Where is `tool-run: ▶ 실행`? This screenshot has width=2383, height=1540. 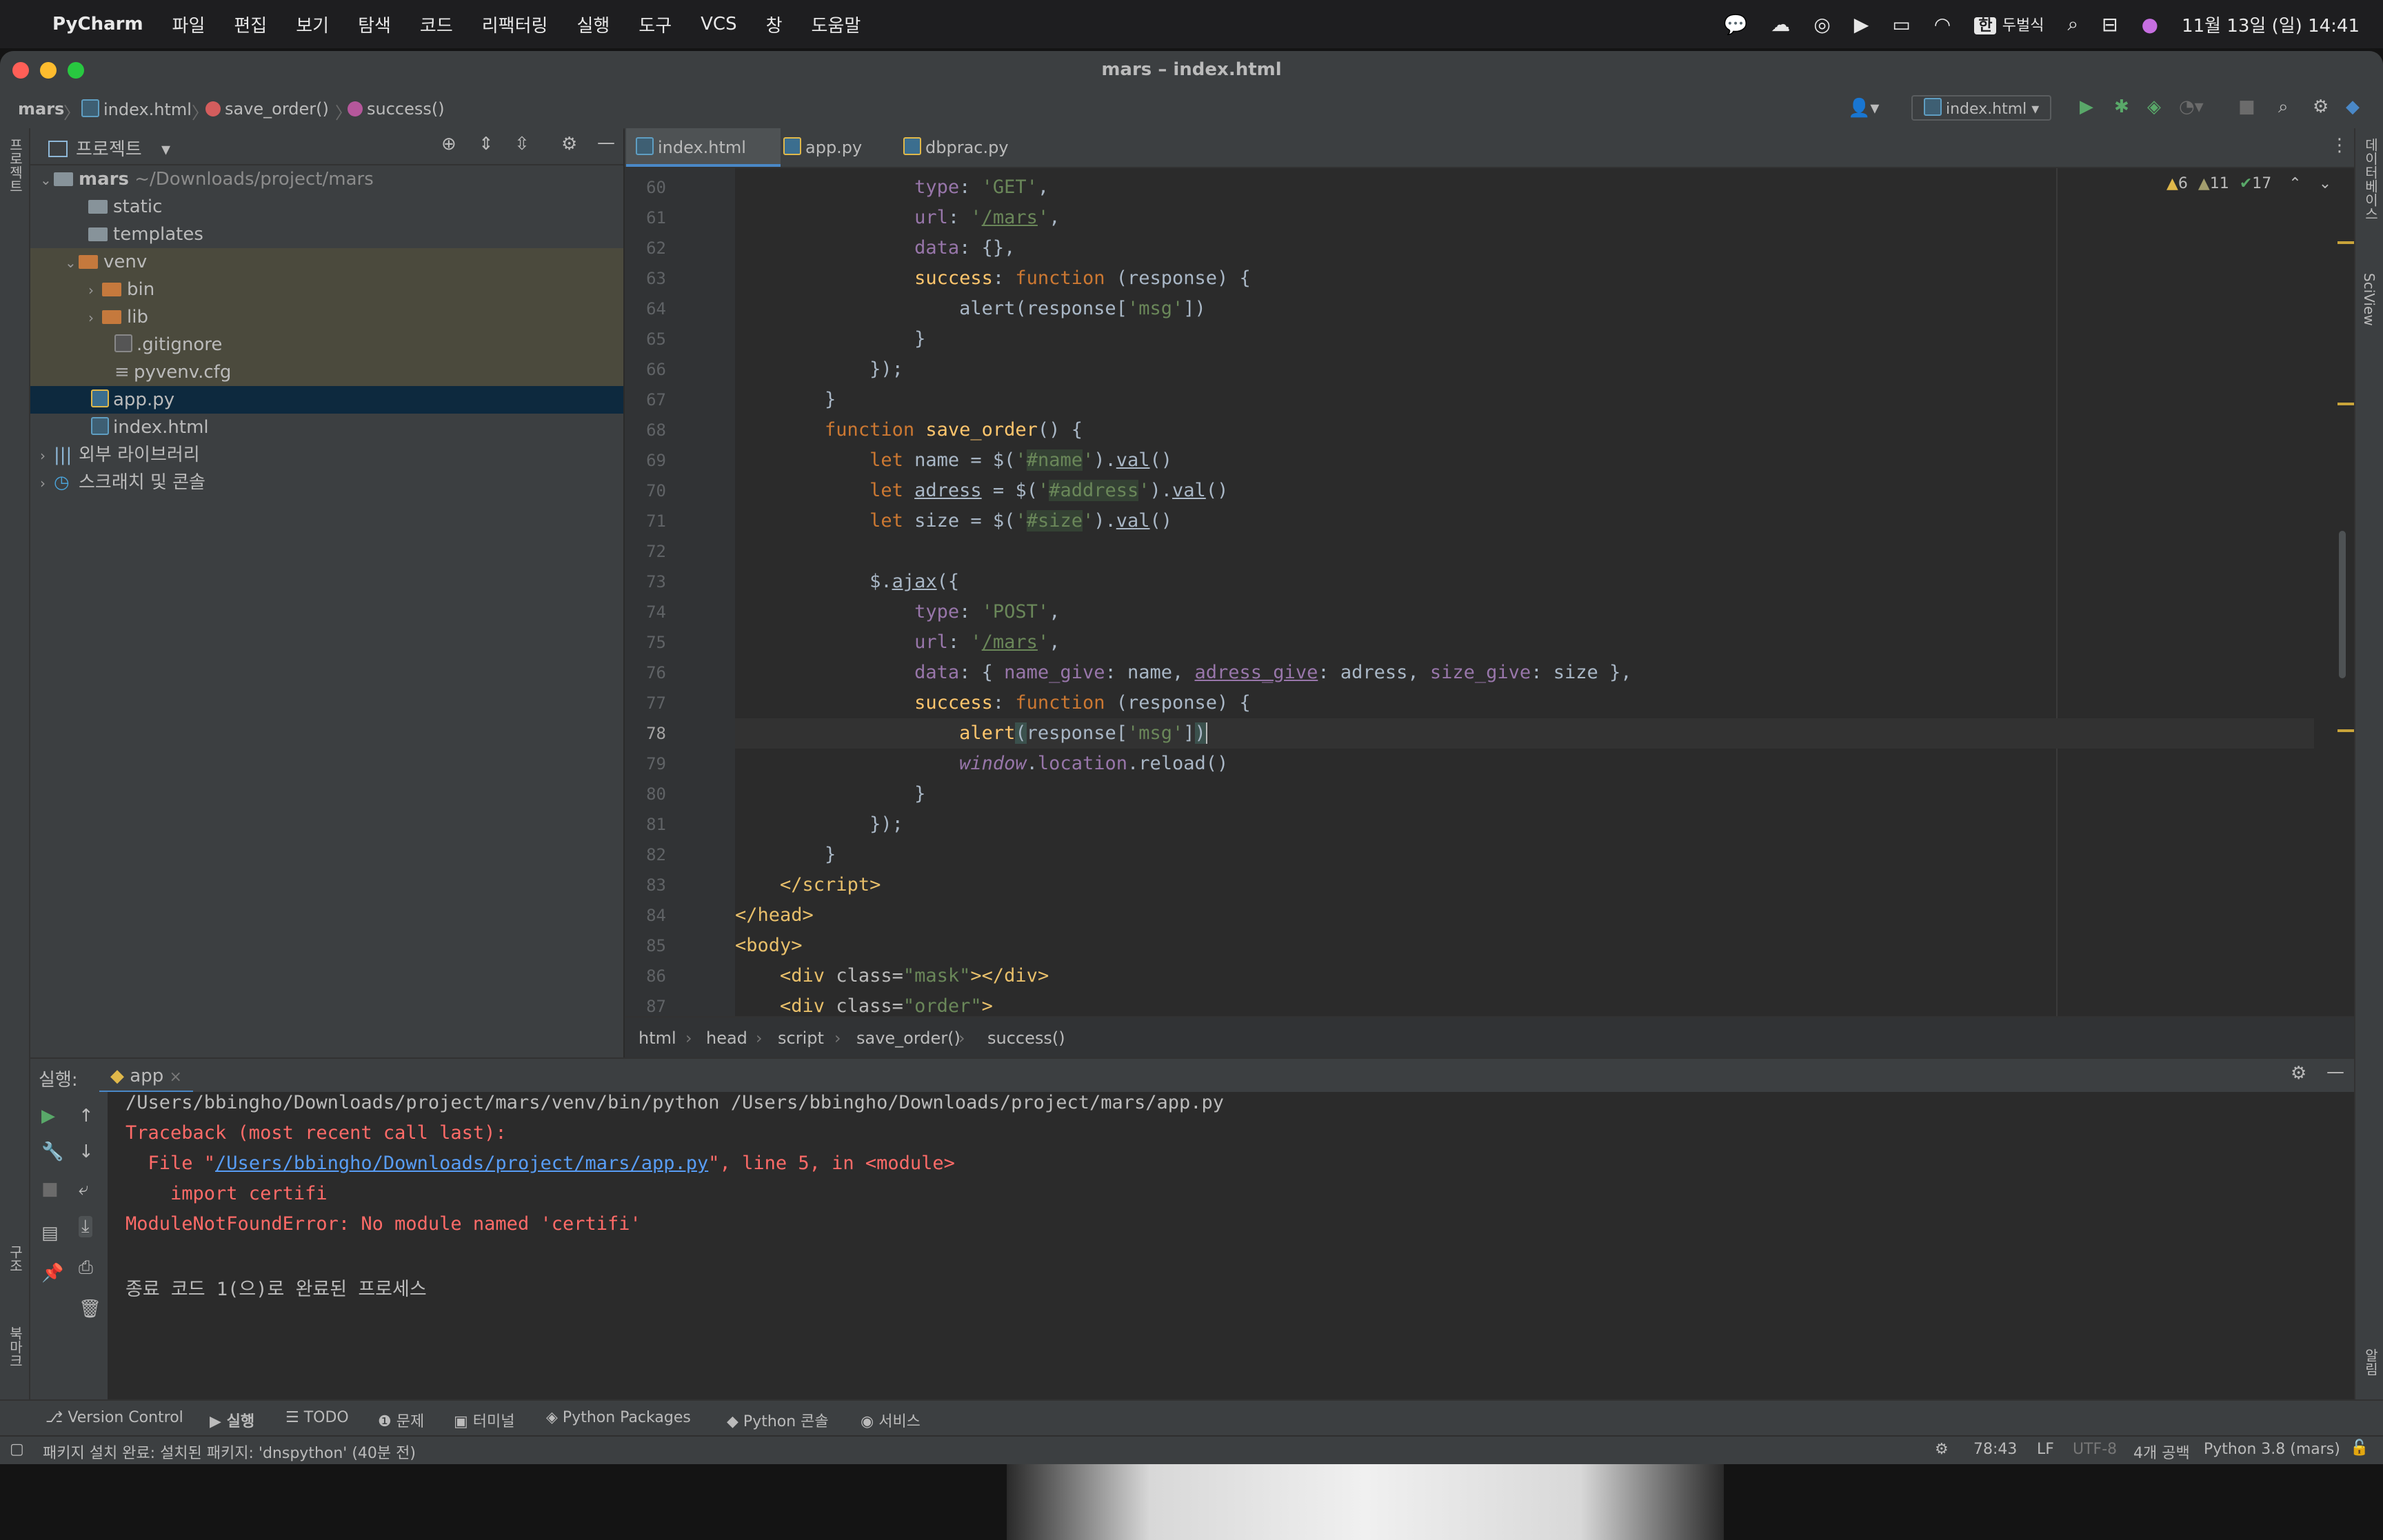 tool-run: ▶ 실행 is located at coordinates (232, 1420).